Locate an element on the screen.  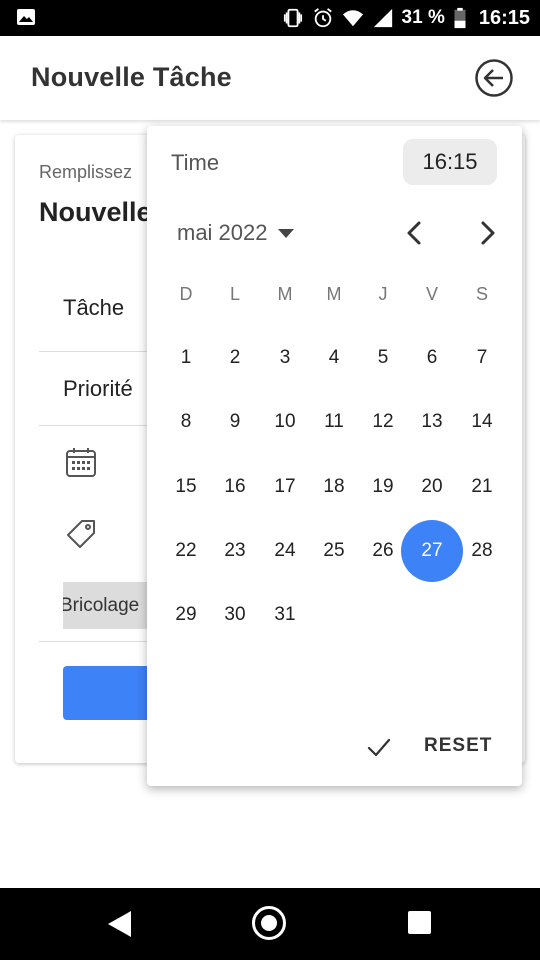
arrow-left-circle-icon is located at coordinates (494, 78).